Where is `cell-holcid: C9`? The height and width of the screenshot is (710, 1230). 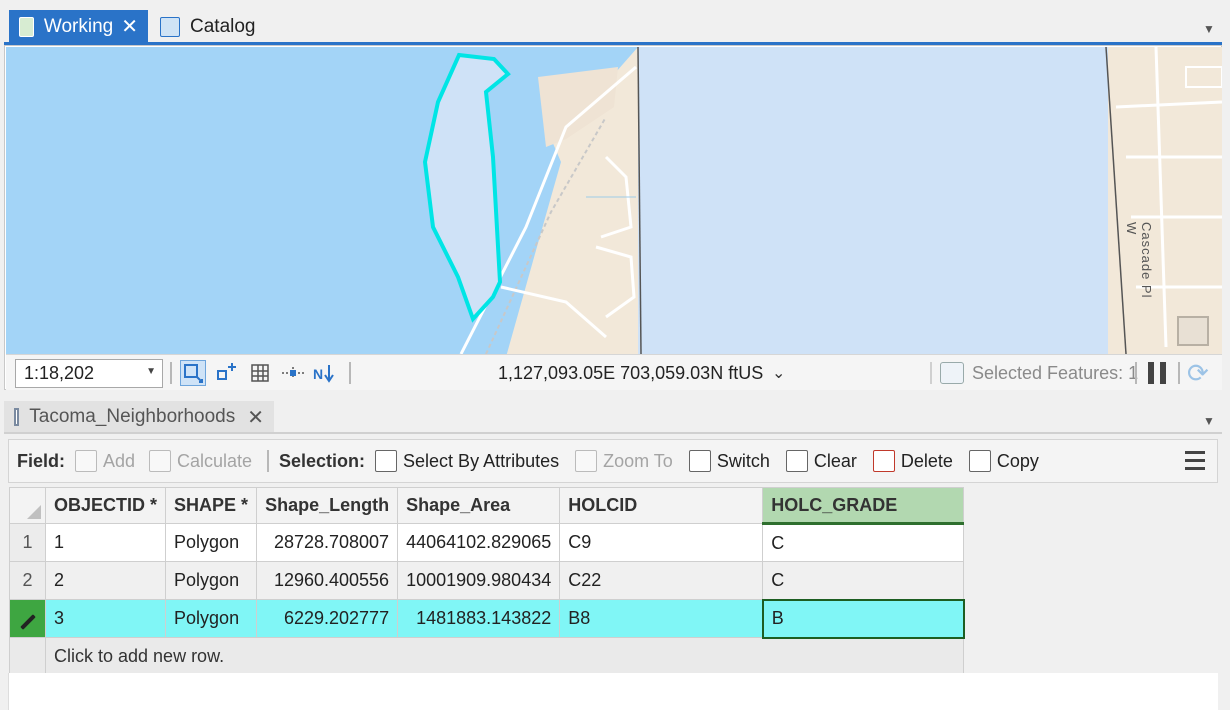 cell-holcid: C9 is located at coordinates (661, 542).